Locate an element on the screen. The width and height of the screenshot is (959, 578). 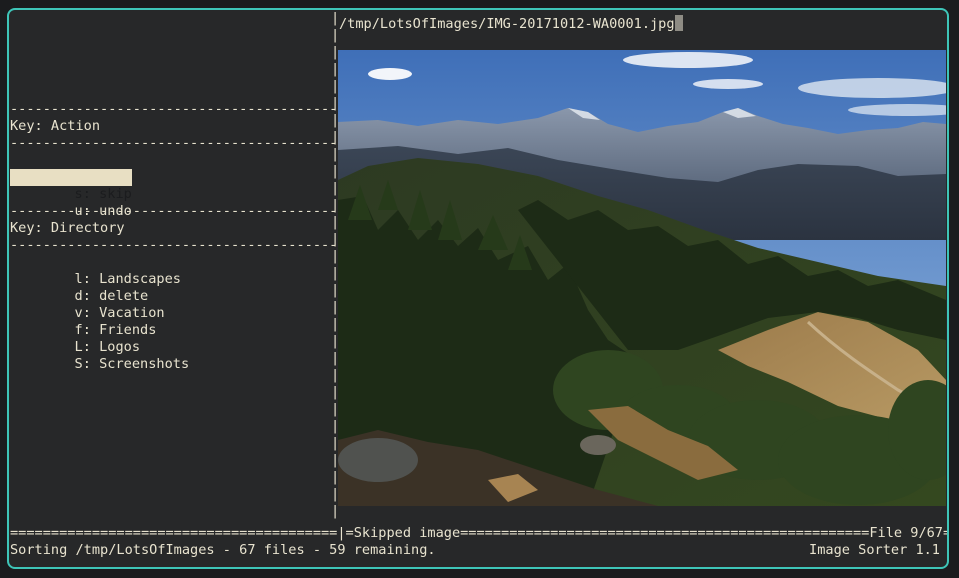
action-header: Key: Action is located at coordinates (55, 126).